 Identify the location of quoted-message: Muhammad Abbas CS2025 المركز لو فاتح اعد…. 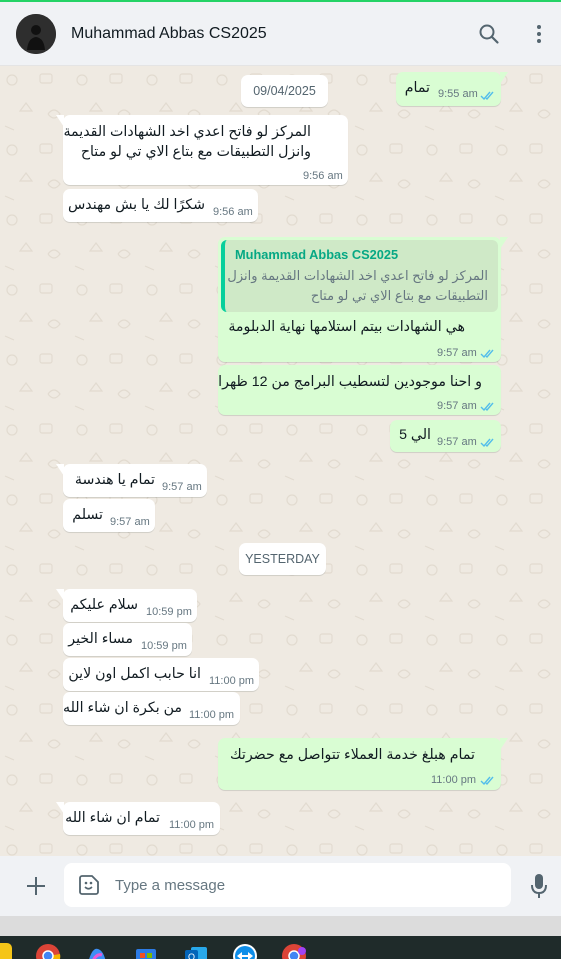
(359, 276).